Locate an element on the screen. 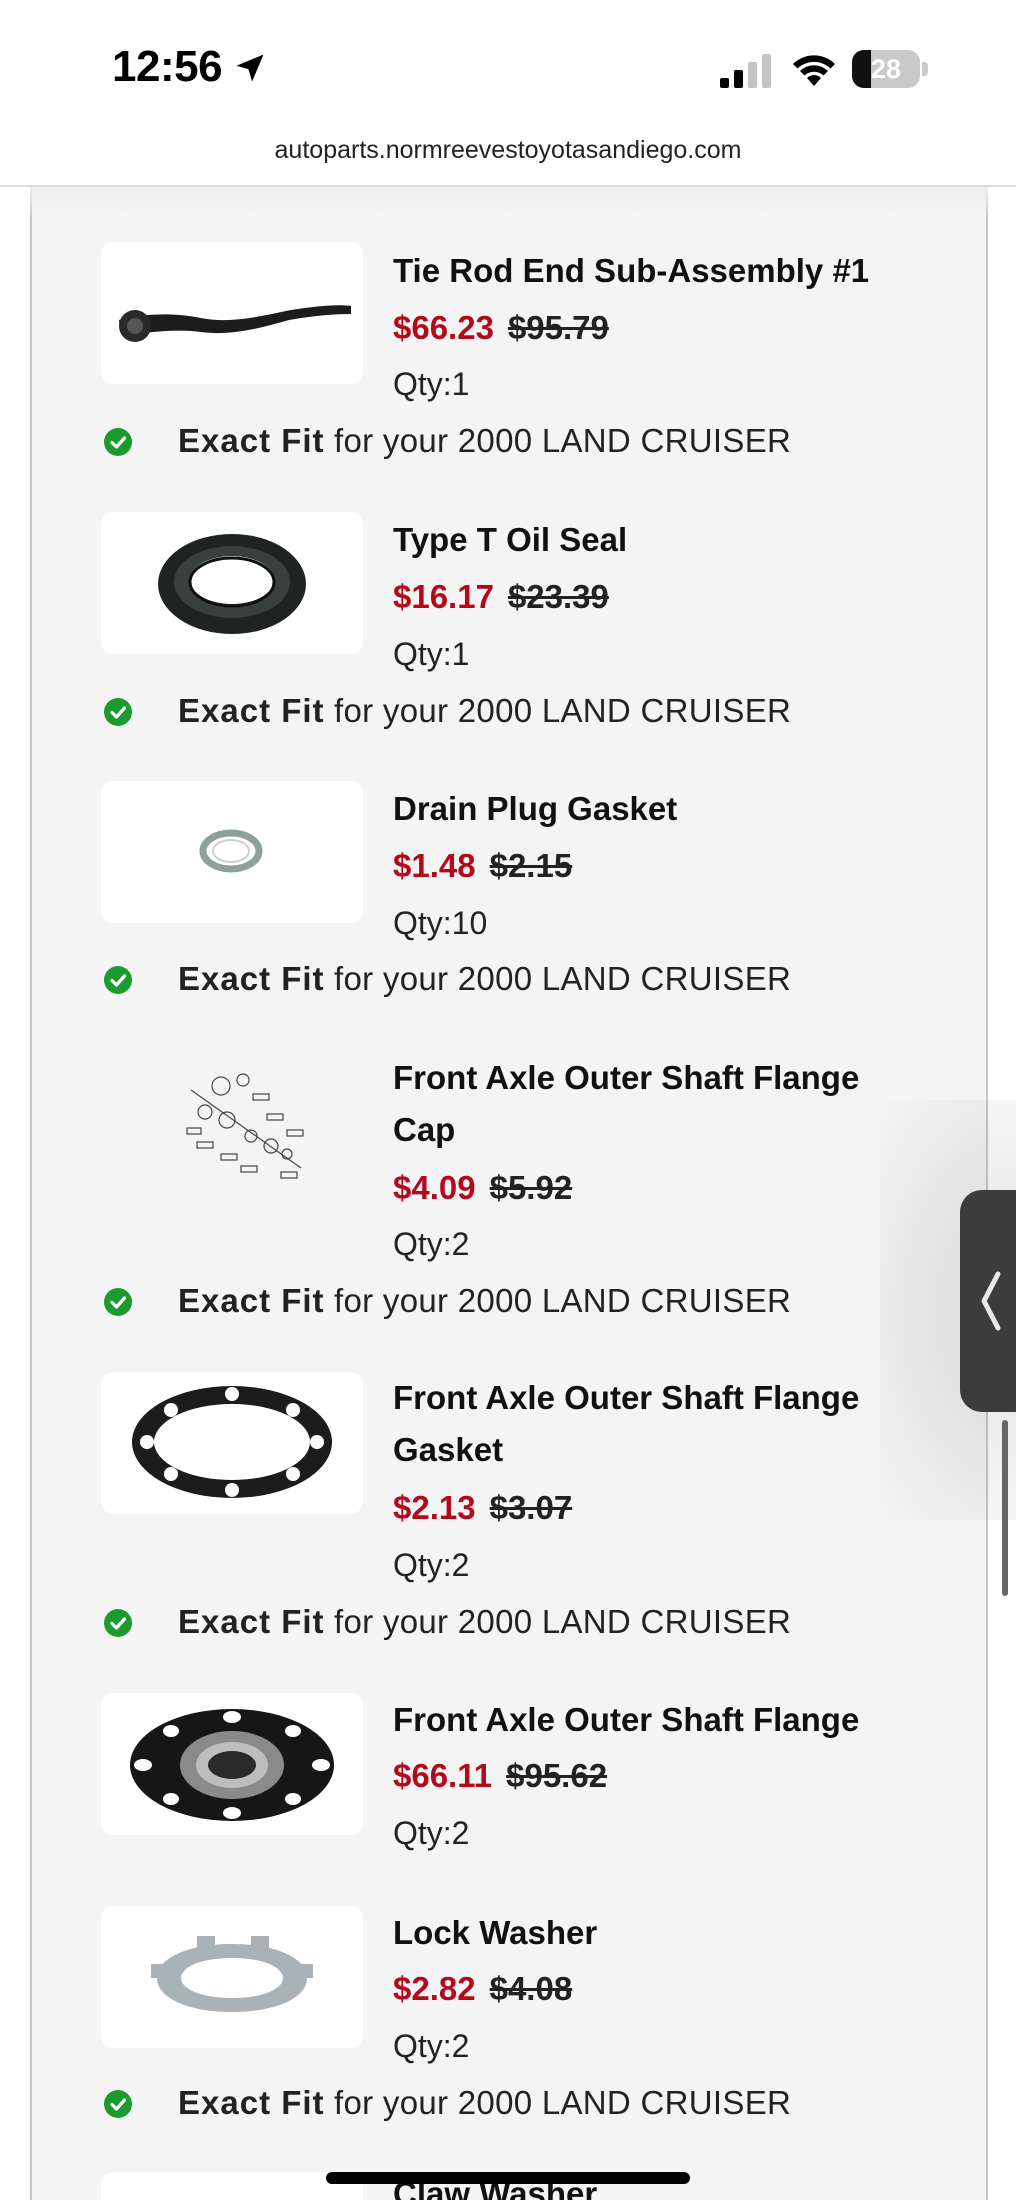 Image resolution: width=1016 pixels, height=2200 pixels. product-name: Tie Rod End Sub-Assembly #1 is located at coordinates (648, 271).